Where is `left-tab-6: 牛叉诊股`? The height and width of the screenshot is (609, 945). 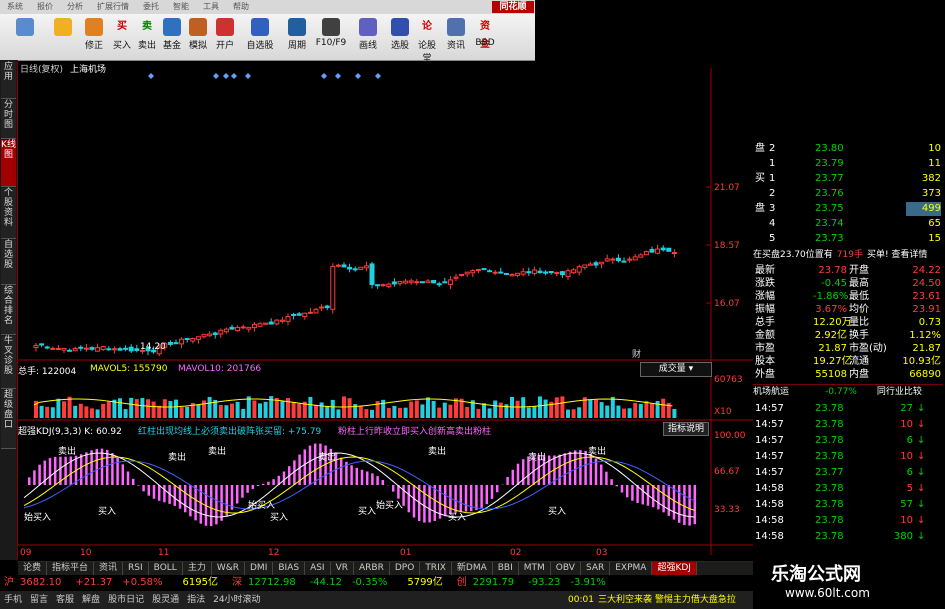 left-tab-6: 牛叉诊股 is located at coordinates (8, 362).